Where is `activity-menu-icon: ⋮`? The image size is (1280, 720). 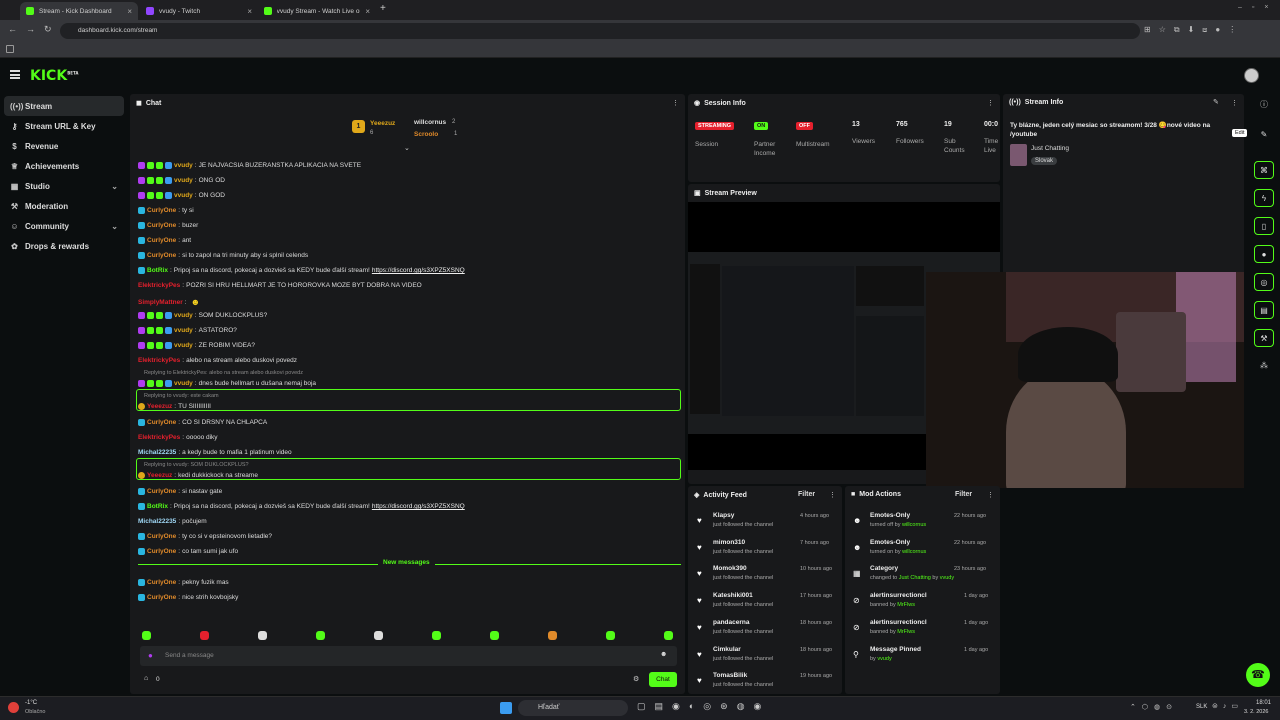
activity-menu-icon: ⋮ is located at coordinates (832, 495).